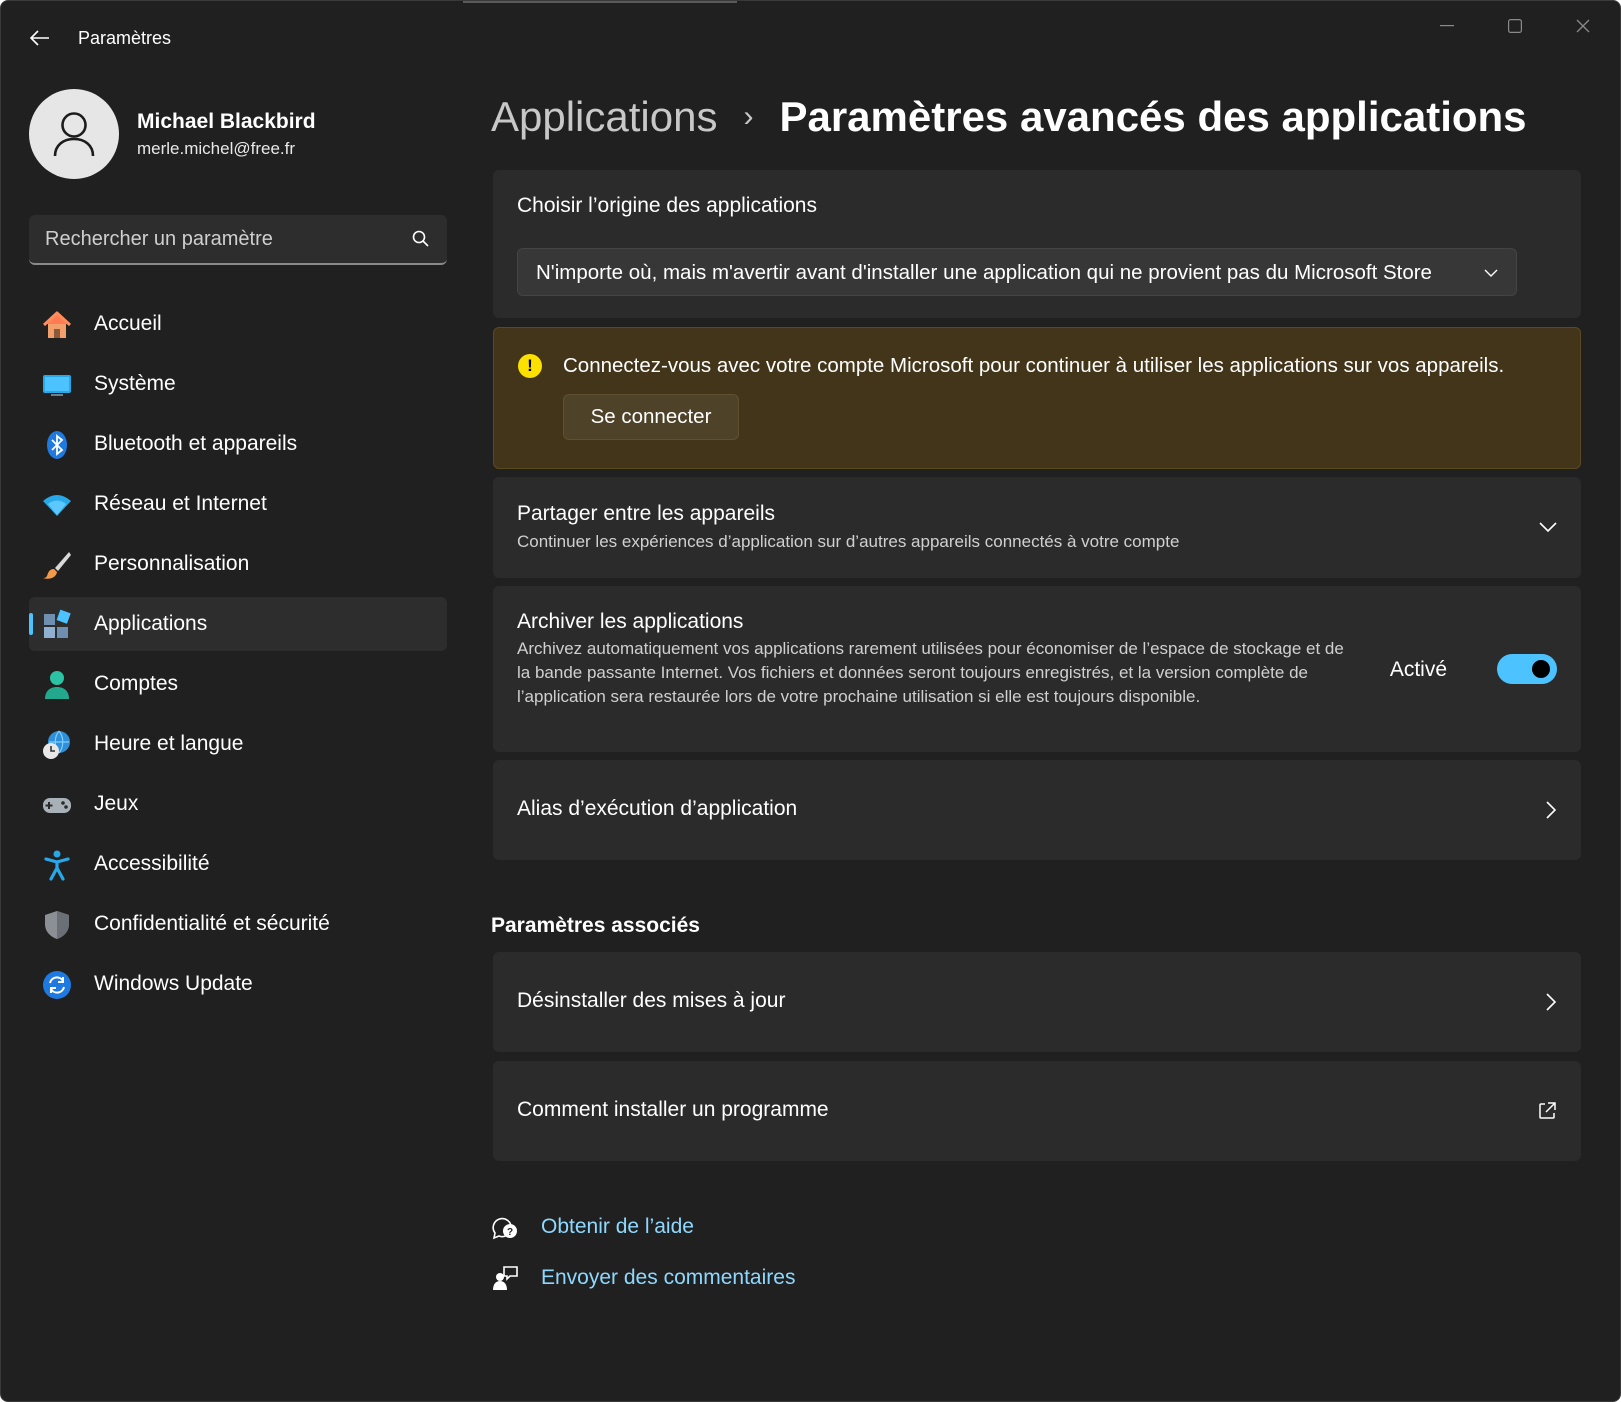  I want to click on how-to-install-card: Comment installer un programme, so click(1037, 1111).